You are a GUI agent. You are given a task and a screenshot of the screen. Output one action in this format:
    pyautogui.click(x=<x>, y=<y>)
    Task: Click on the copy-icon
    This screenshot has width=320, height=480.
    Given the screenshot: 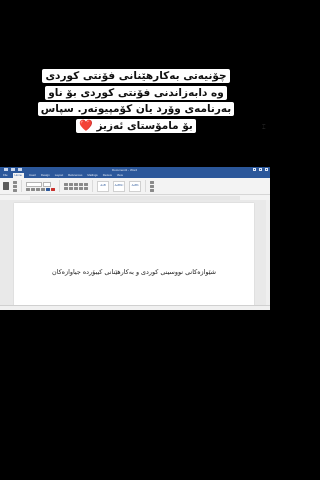 What is the action you would take?
    pyautogui.click(x=15, y=186)
    